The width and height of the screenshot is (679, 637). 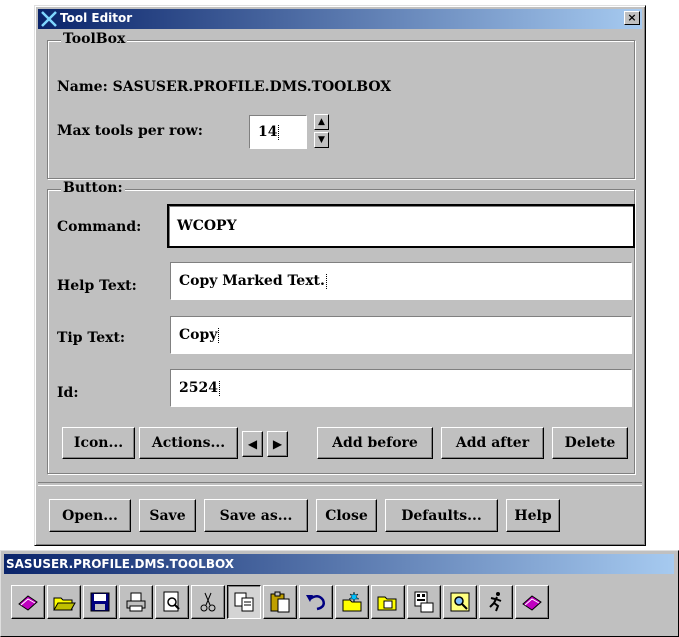 What do you see at coordinates (91, 338) in the screenshot?
I see `tip-text-label: Tip Text:` at bounding box center [91, 338].